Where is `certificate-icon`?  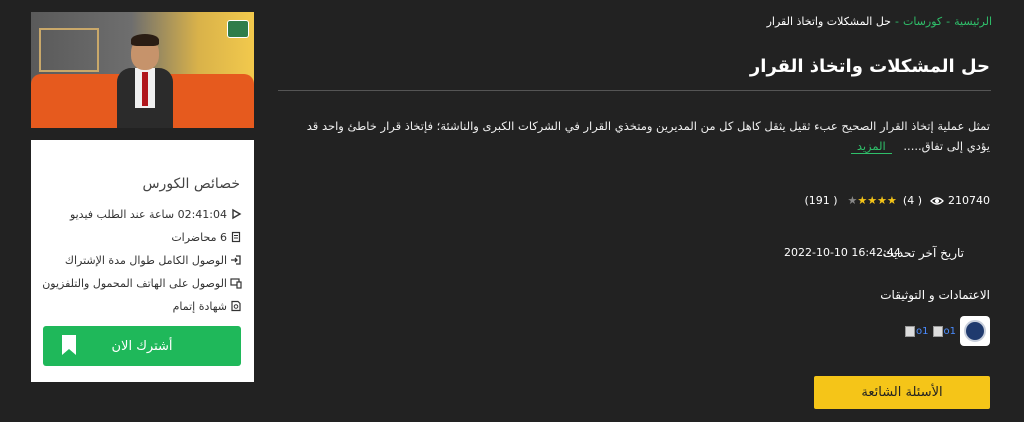 certificate-icon is located at coordinates (236, 306).